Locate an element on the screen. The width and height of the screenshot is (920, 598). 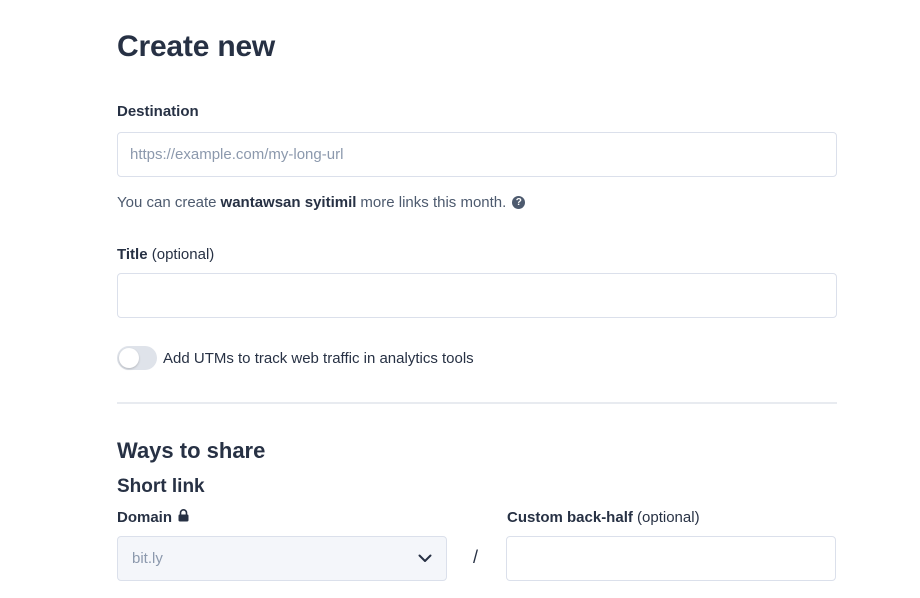
toggle-knob is located at coordinates (129, 358).